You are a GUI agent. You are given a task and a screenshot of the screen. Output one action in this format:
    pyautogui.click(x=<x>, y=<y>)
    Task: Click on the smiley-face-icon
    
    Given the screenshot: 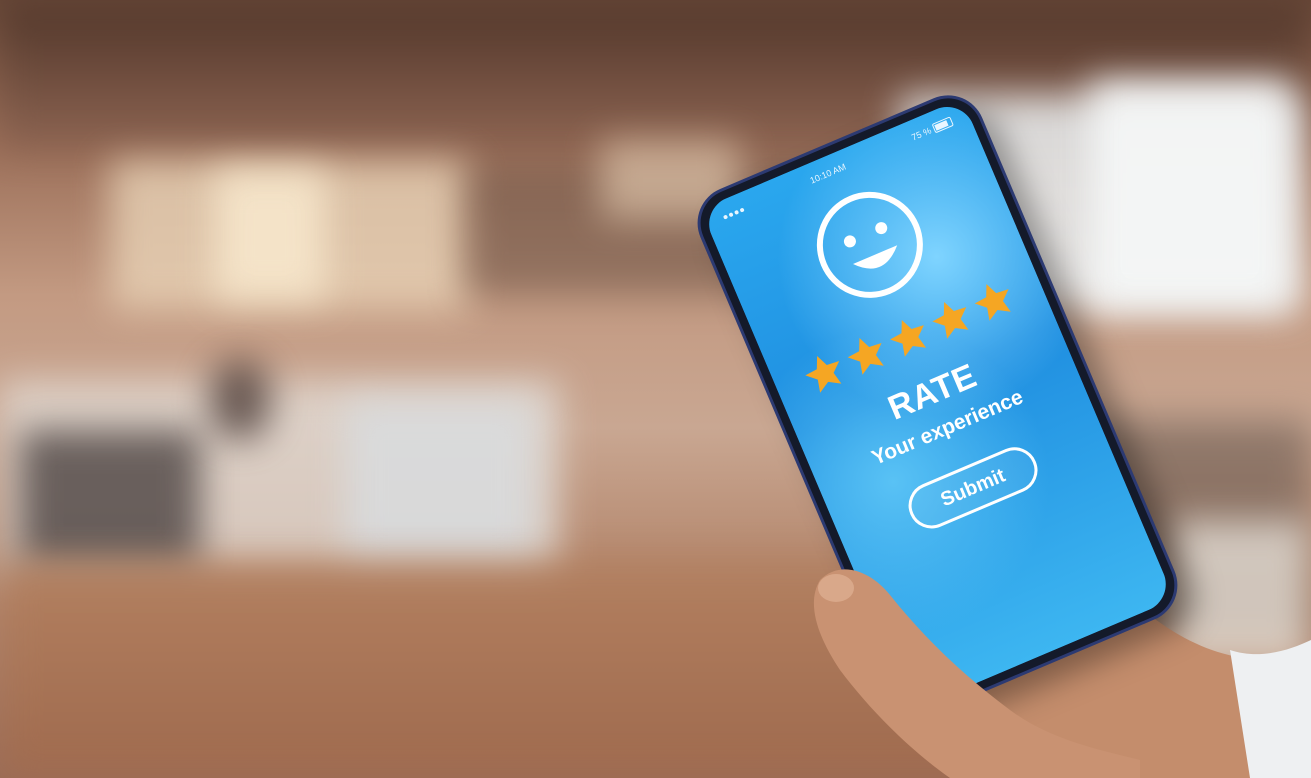 What is the action you would take?
    pyautogui.click(x=869, y=244)
    